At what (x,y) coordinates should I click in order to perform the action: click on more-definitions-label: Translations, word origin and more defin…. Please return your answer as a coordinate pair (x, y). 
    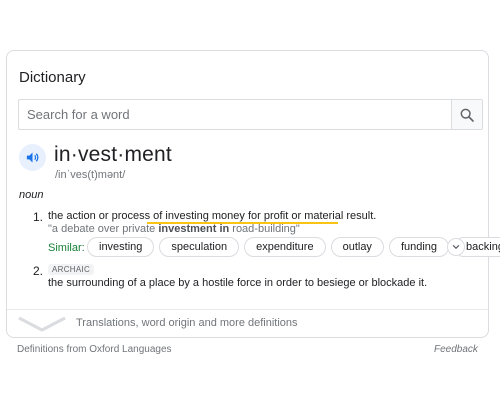
    Looking at the image, I should click on (187, 323).